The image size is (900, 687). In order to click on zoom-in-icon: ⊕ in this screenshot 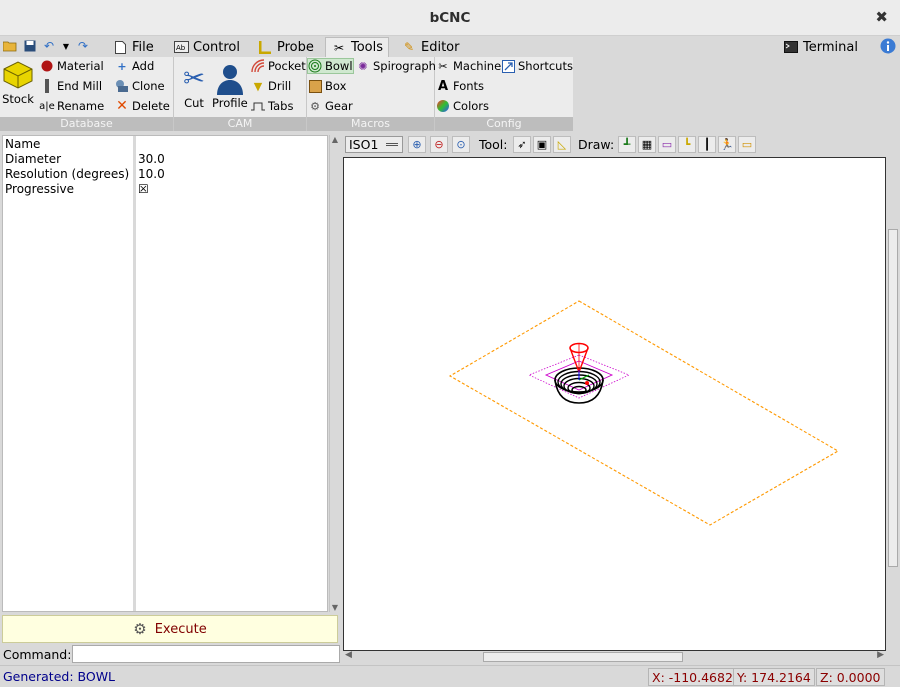, I will do `click(417, 144)`.